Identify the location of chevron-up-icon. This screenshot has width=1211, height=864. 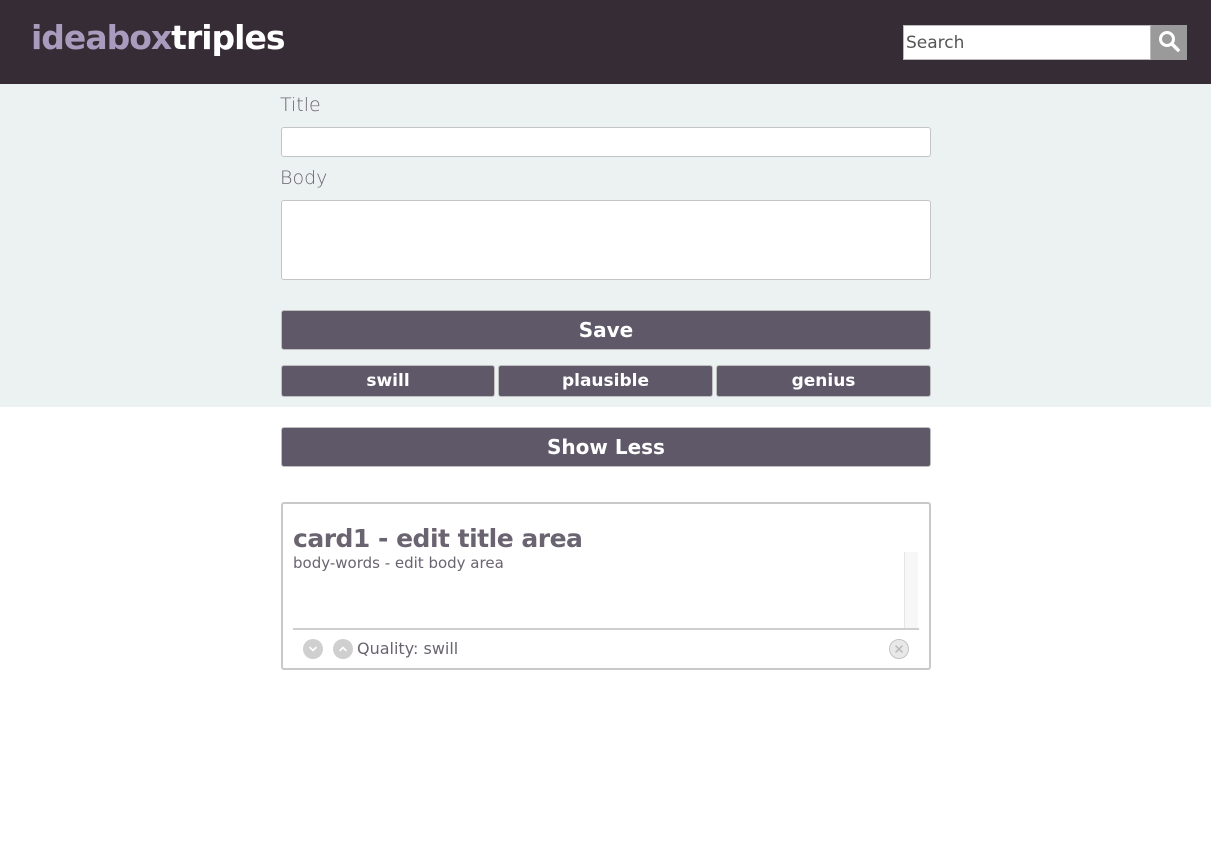
(343, 649).